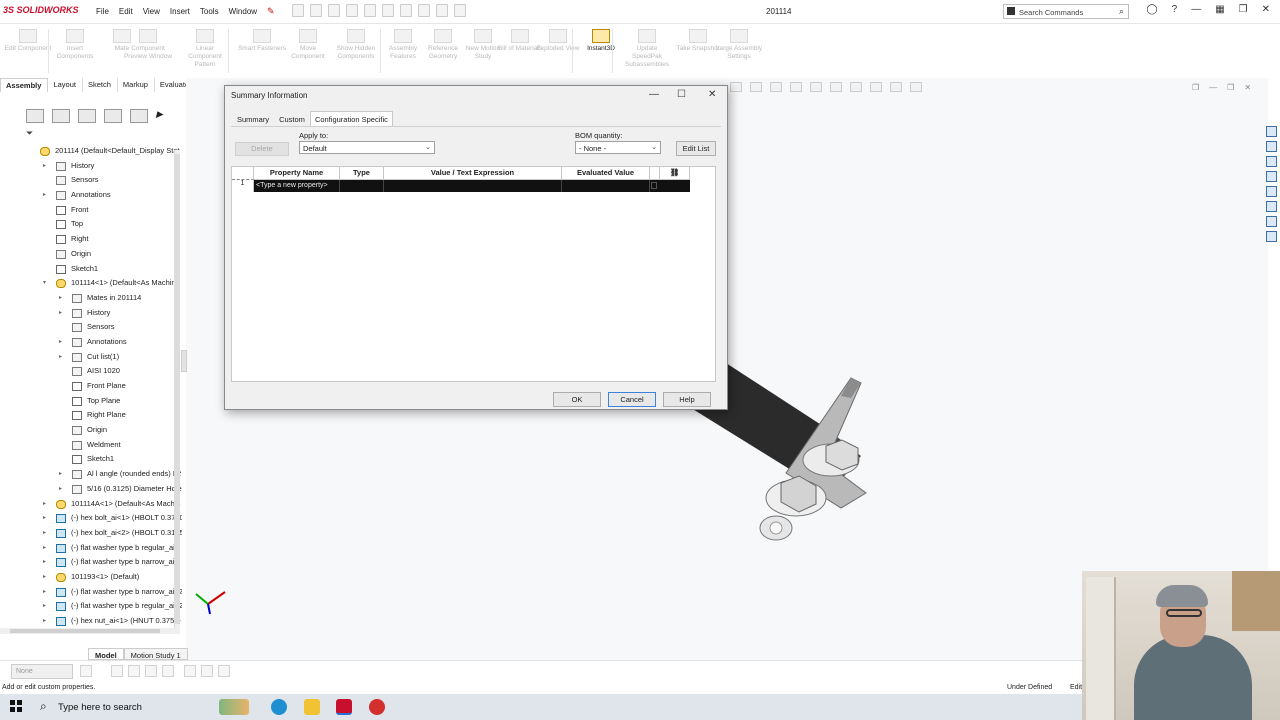 The height and width of the screenshot is (720, 1280). I want to click on tree-item: Origin, so click(102, 430).